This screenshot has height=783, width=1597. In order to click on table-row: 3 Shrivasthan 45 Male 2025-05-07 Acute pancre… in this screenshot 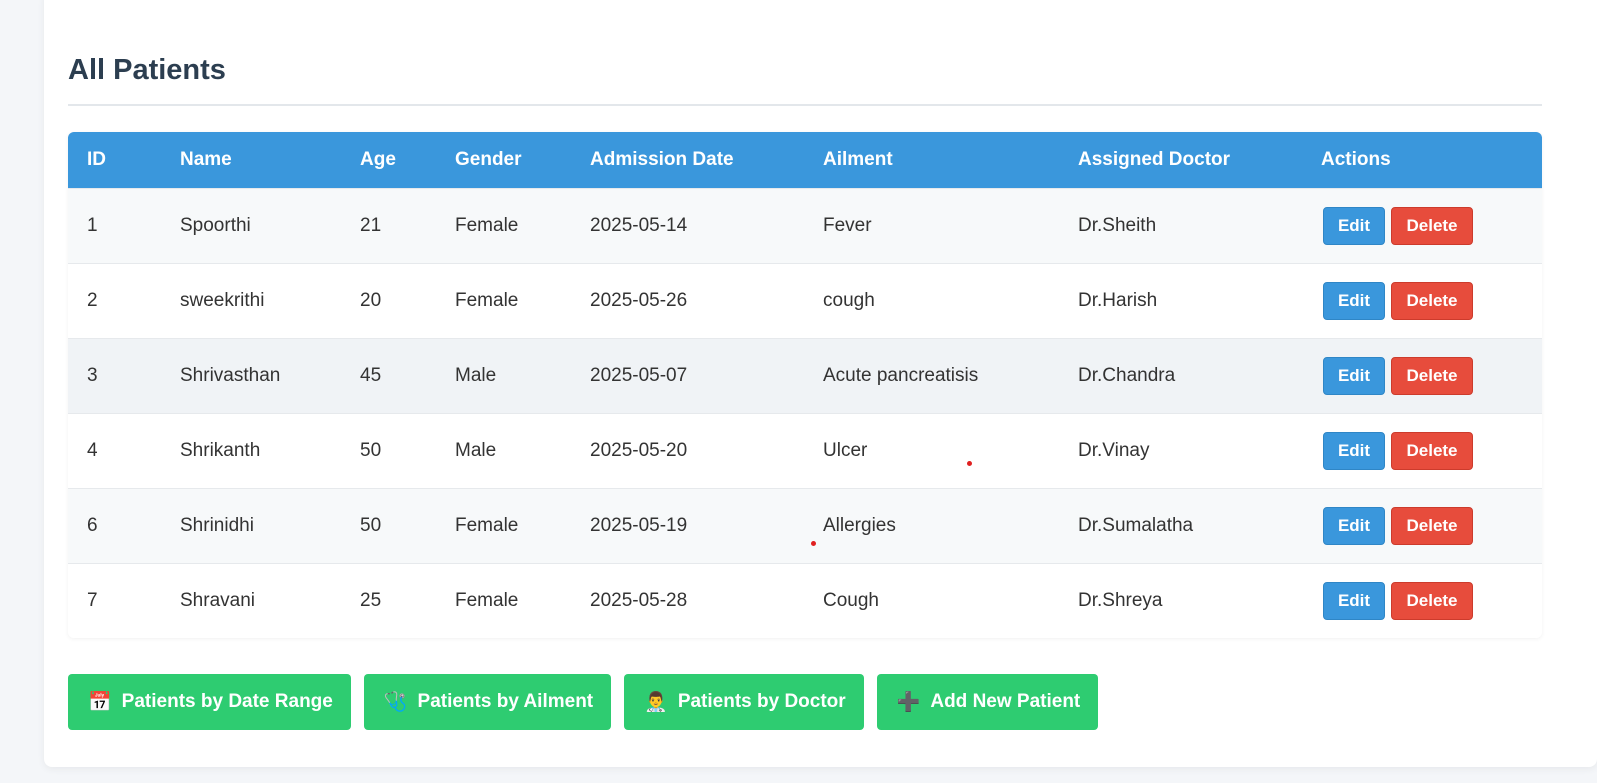, I will do `click(805, 375)`.